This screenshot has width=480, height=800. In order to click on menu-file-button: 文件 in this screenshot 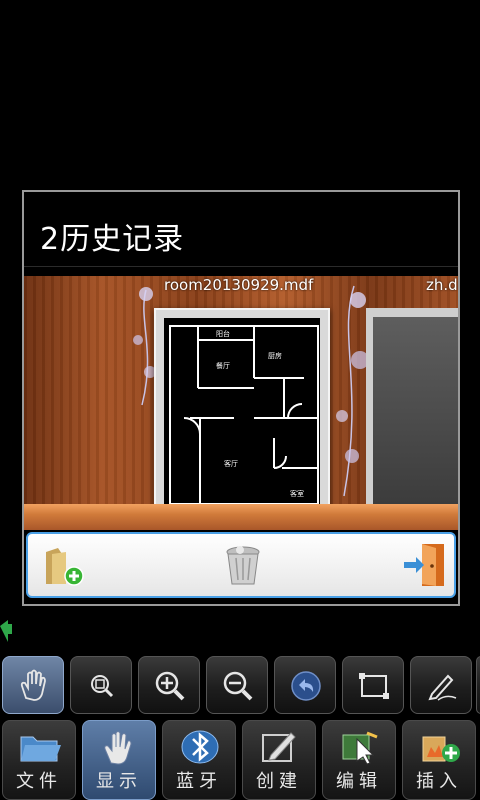, I will do `click(39, 760)`.